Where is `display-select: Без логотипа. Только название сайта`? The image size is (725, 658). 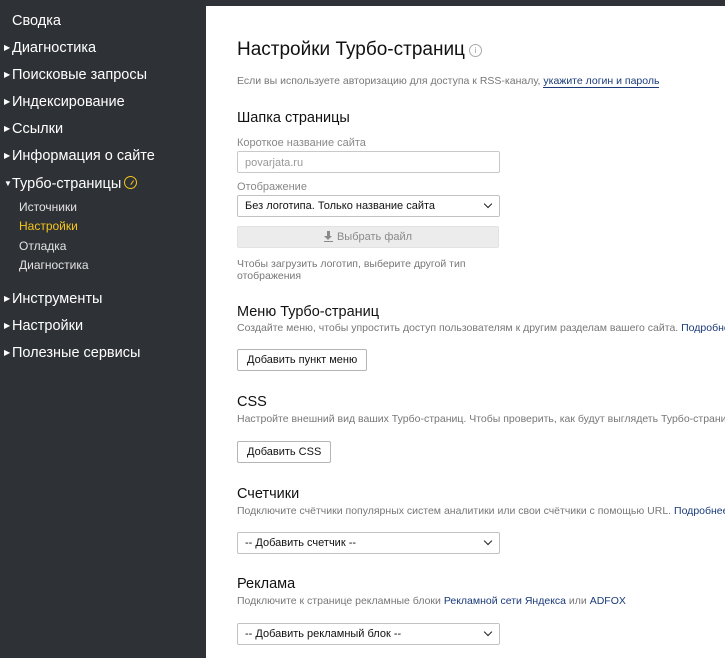 display-select: Без логотипа. Только название сайта is located at coordinates (368, 206).